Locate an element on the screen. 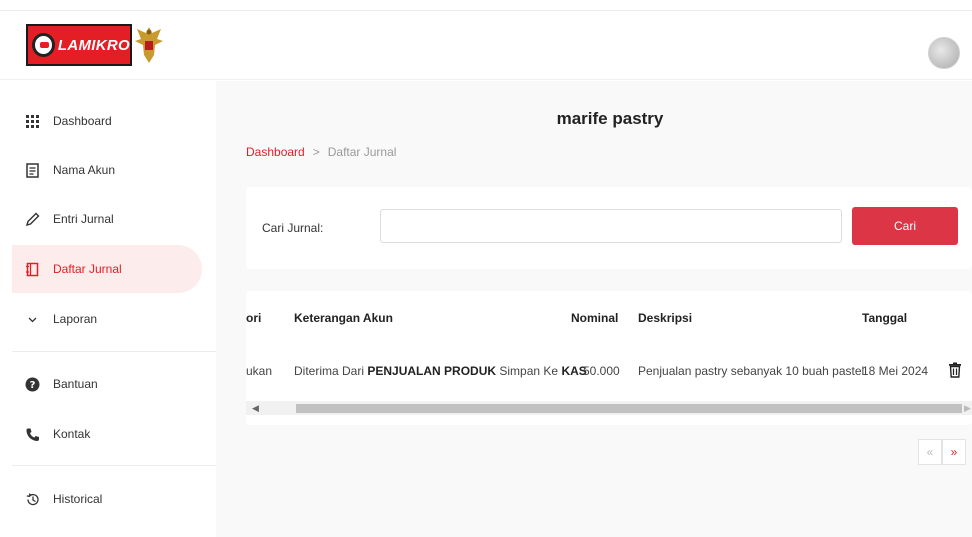 This screenshot has width=972, height=537. page-title: marife pastry is located at coordinates (610, 118).